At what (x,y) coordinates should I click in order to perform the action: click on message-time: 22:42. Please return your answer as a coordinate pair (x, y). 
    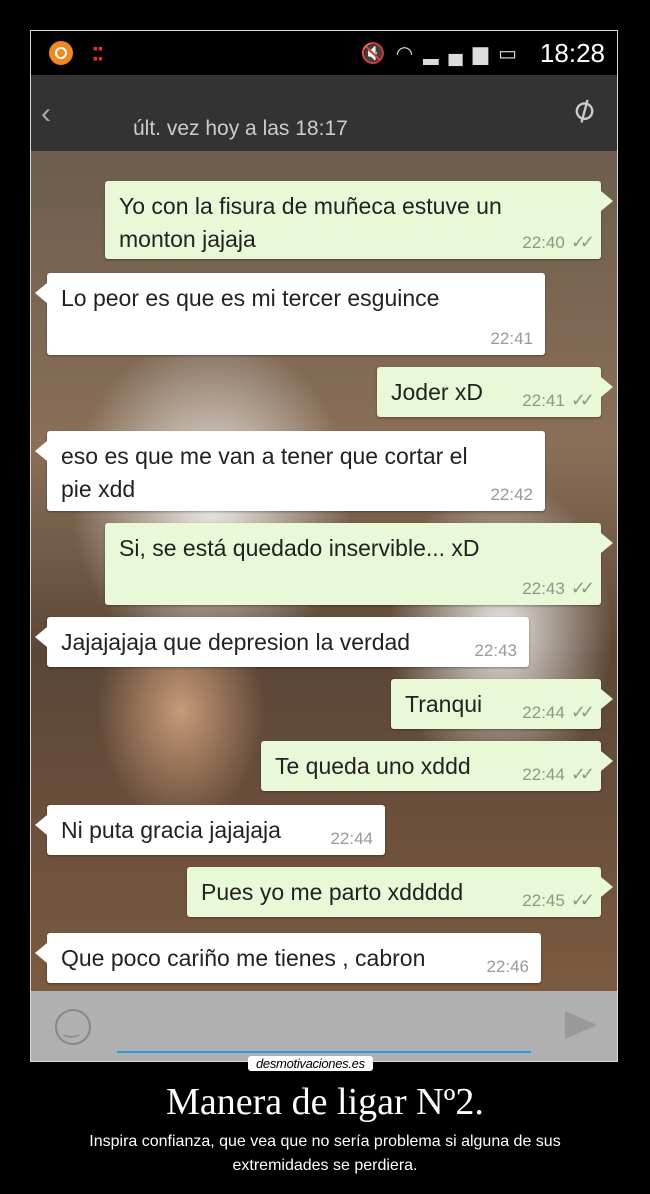
    Looking at the image, I should click on (511, 494).